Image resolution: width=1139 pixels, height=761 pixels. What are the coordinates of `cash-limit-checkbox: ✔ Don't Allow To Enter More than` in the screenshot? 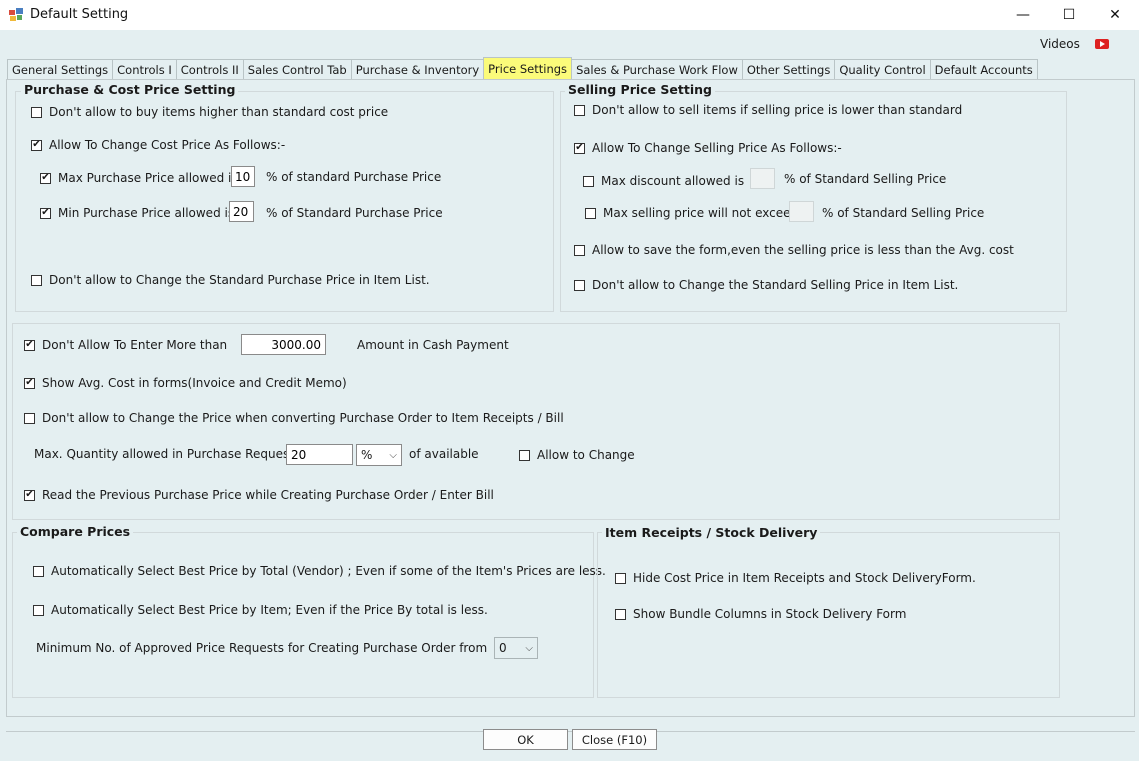 It's located at (125, 345).